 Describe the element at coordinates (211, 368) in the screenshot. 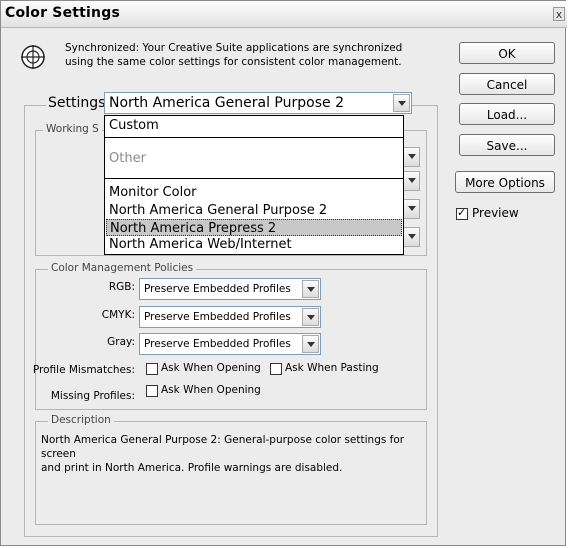

I see `ask-when-opening-label: Ask When Opening` at that location.